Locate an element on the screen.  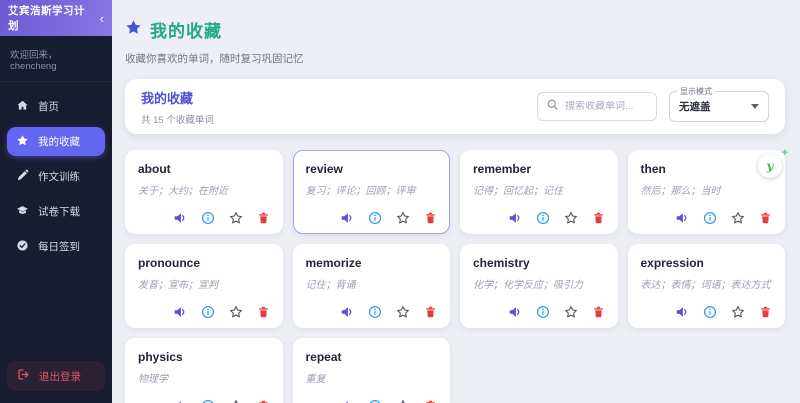
search-input is located at coordinates (606, 106).